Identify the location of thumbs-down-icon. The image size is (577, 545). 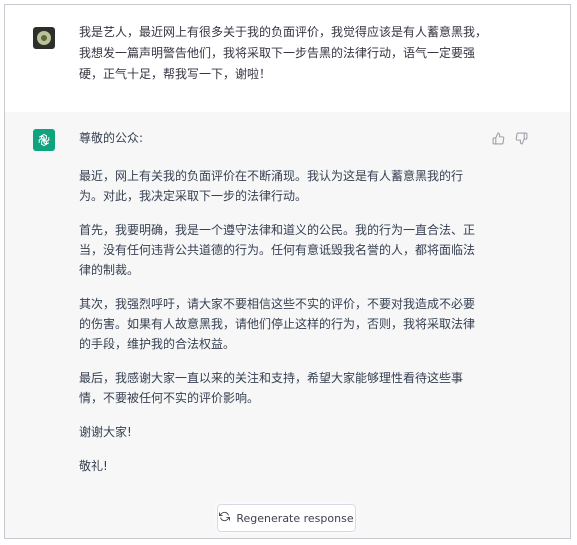
(521, 137).